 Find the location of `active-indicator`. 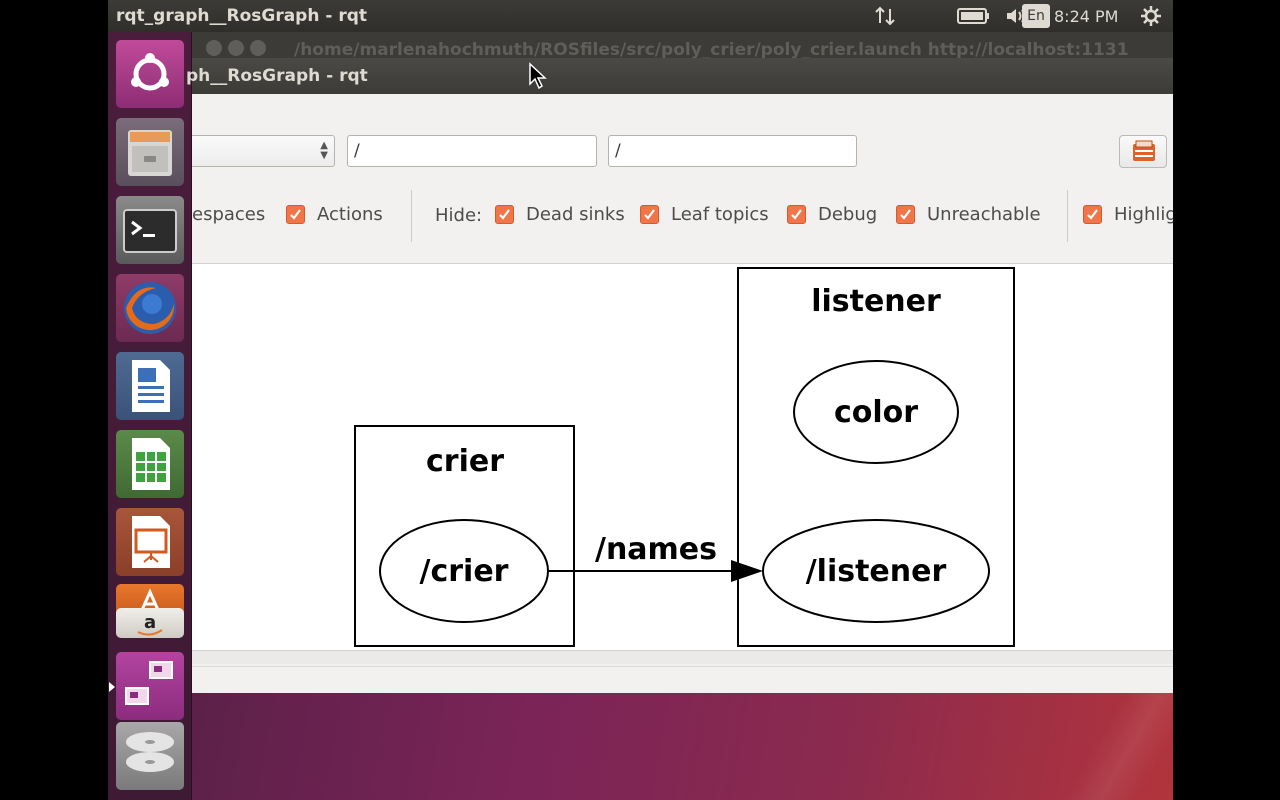

active-indicator is located at coordinates (112, 687).